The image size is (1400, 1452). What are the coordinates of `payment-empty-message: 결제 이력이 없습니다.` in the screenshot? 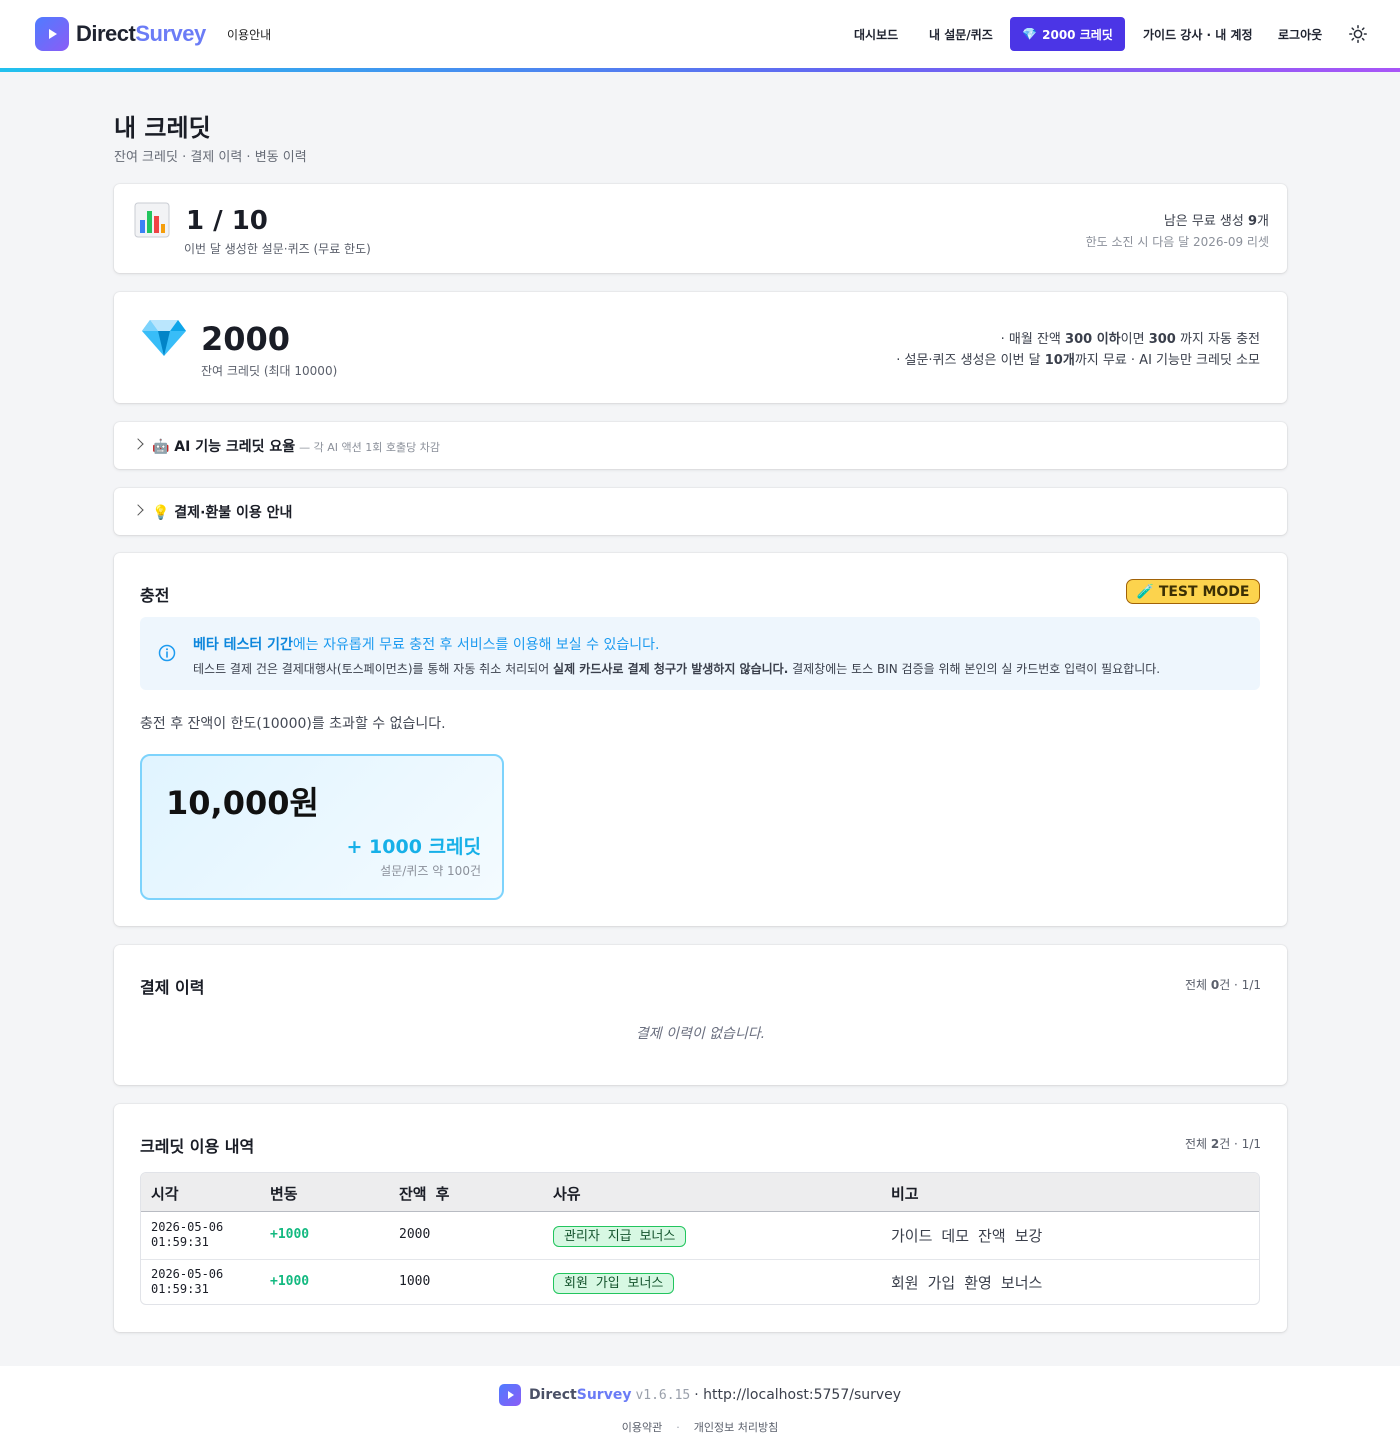 It's located at (700, 1034).